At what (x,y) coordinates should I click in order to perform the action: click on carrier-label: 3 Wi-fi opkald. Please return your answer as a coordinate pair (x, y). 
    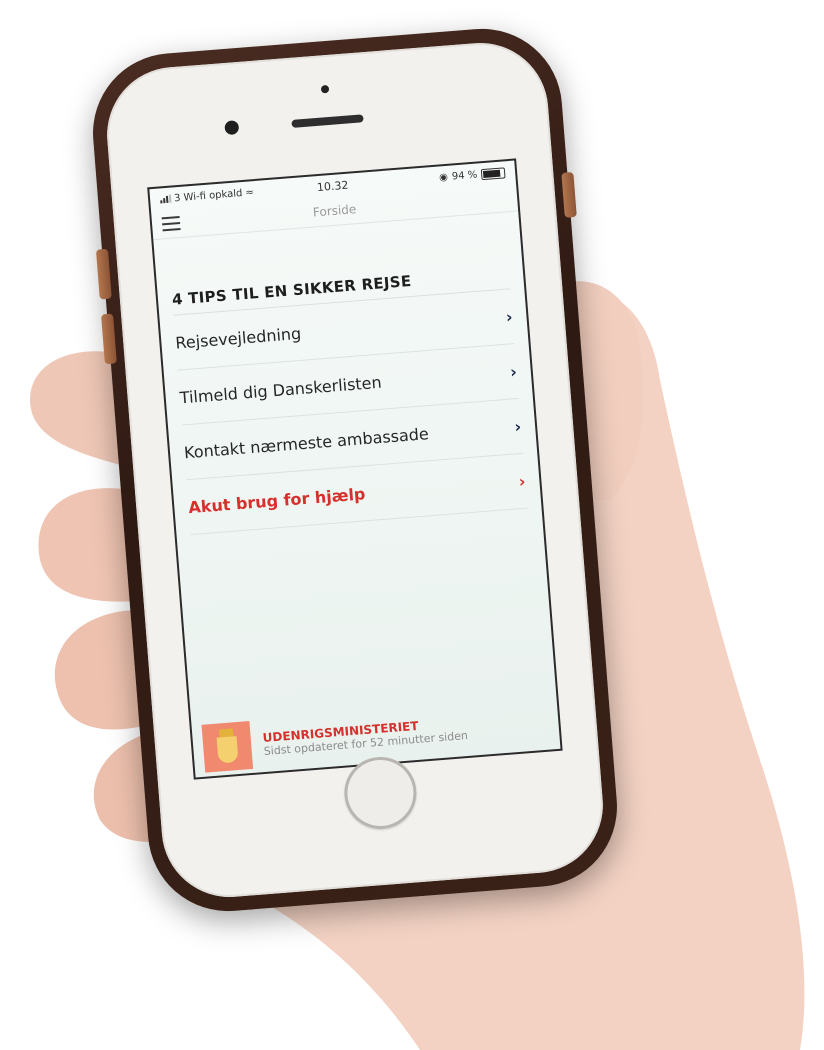
    Looking at the image, I should click on (208, 195).